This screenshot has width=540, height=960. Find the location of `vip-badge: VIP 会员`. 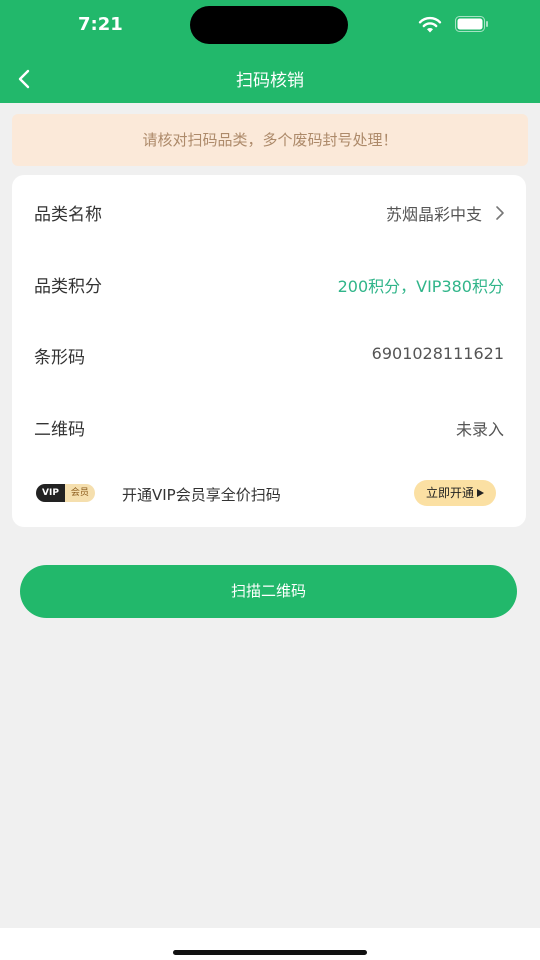

vip-badge: VIP 会员 is located at coordinates (65, 493).